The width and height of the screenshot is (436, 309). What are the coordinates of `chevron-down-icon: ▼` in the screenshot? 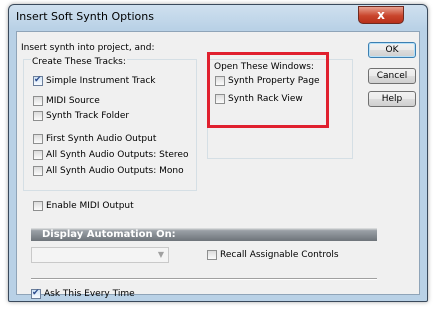 It's located at (160, 254).